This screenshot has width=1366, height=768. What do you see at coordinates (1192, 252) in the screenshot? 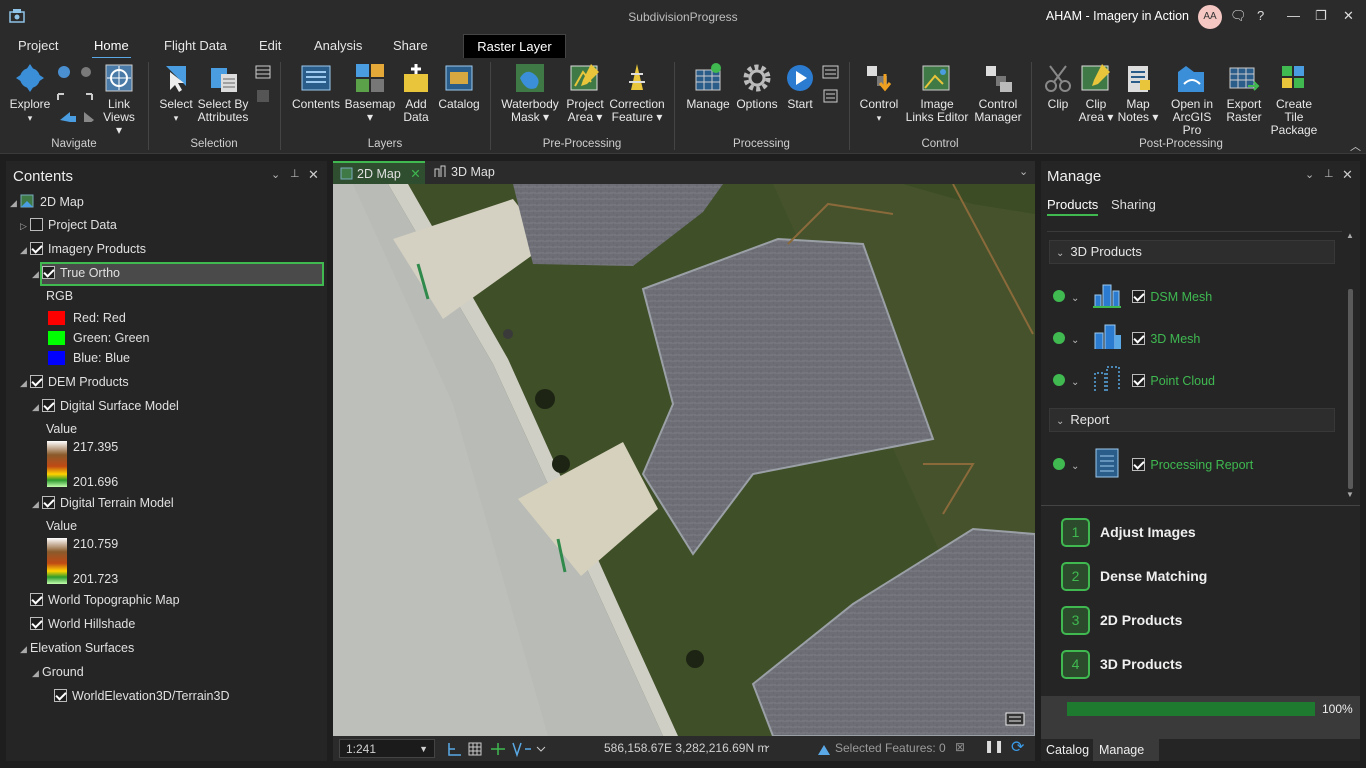
I see `section-3d-products: ⌄ 3D Products` at bounding box center [1192, 252].